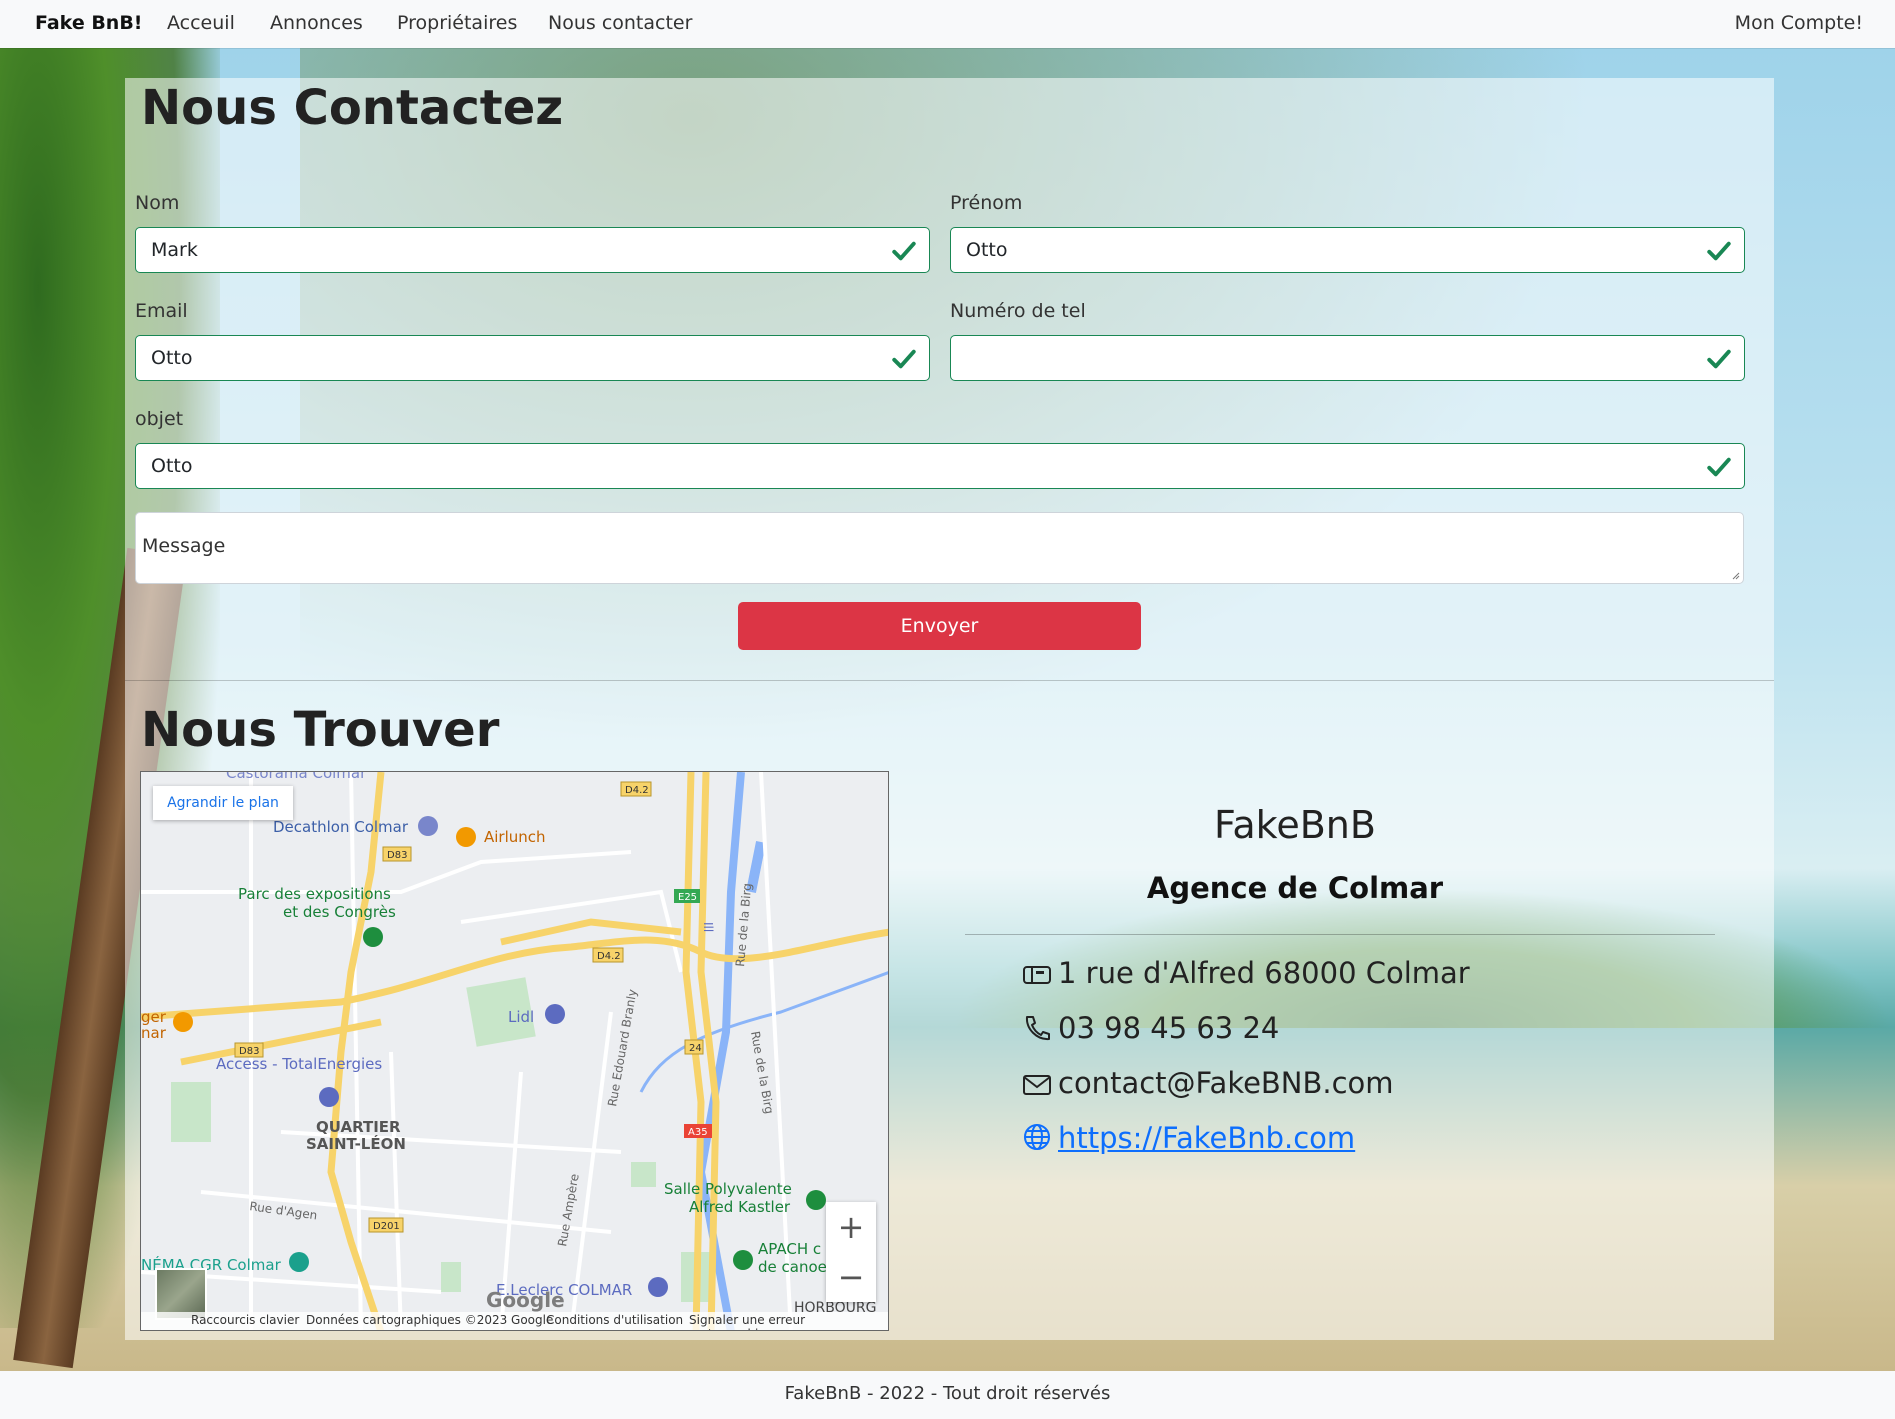 The width and height of the screenshot is (1895, 1419). I want to click on resize-grip-icon, so click(1735, 575).